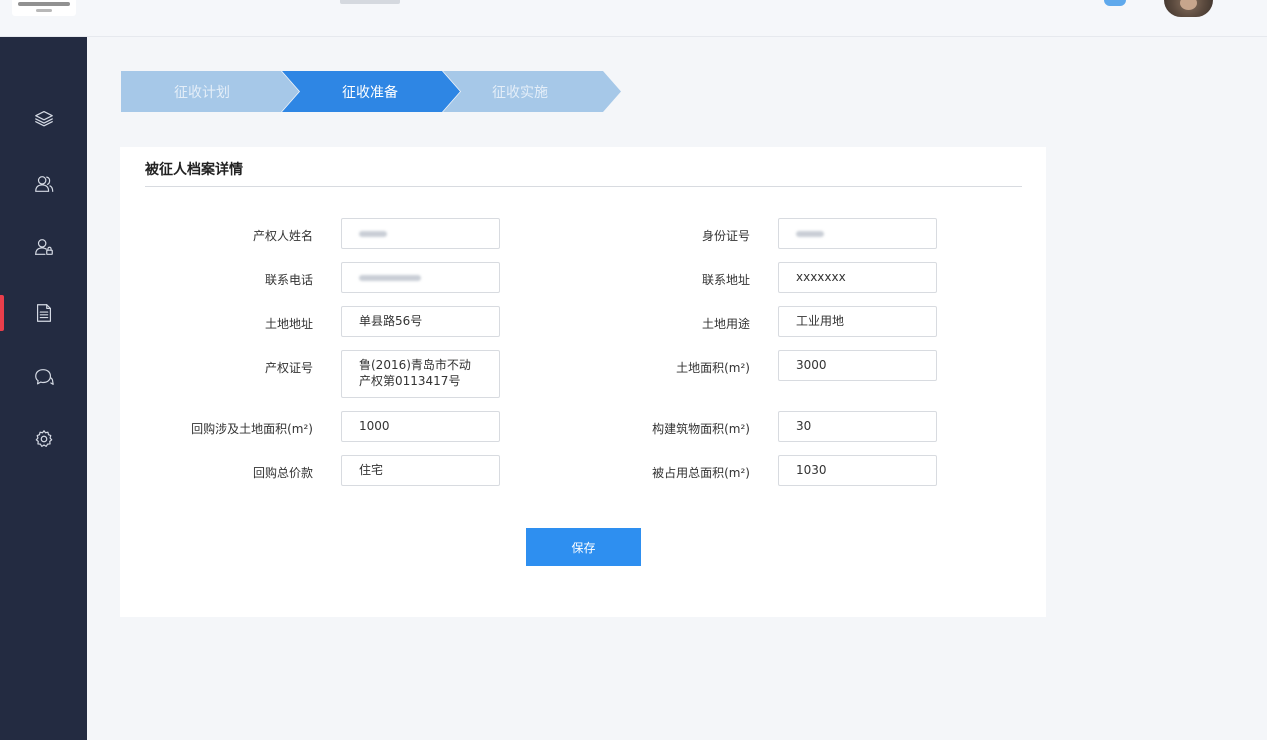 The width and height of the screenshot is (1267, 740). I want to click on users-icon, so click(43, 184).